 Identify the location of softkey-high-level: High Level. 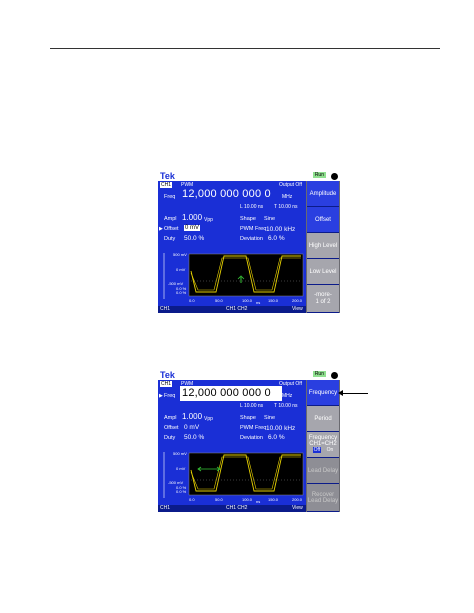
(323, 246).